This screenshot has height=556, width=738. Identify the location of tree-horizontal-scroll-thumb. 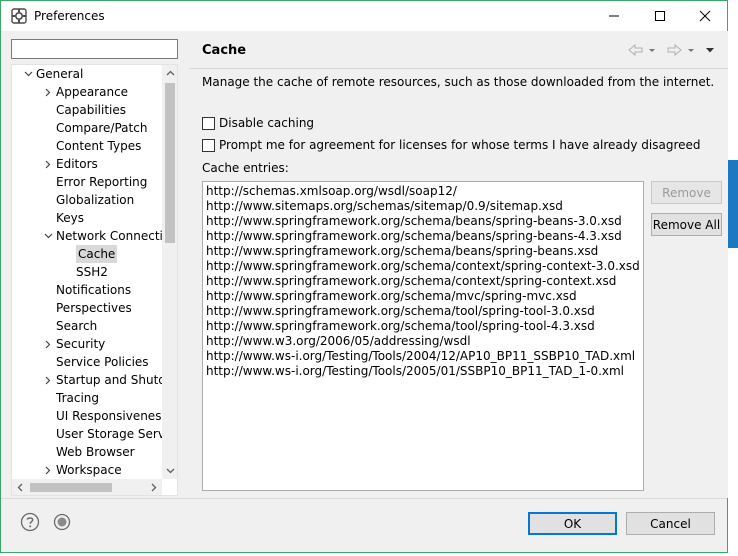
(71, 487).